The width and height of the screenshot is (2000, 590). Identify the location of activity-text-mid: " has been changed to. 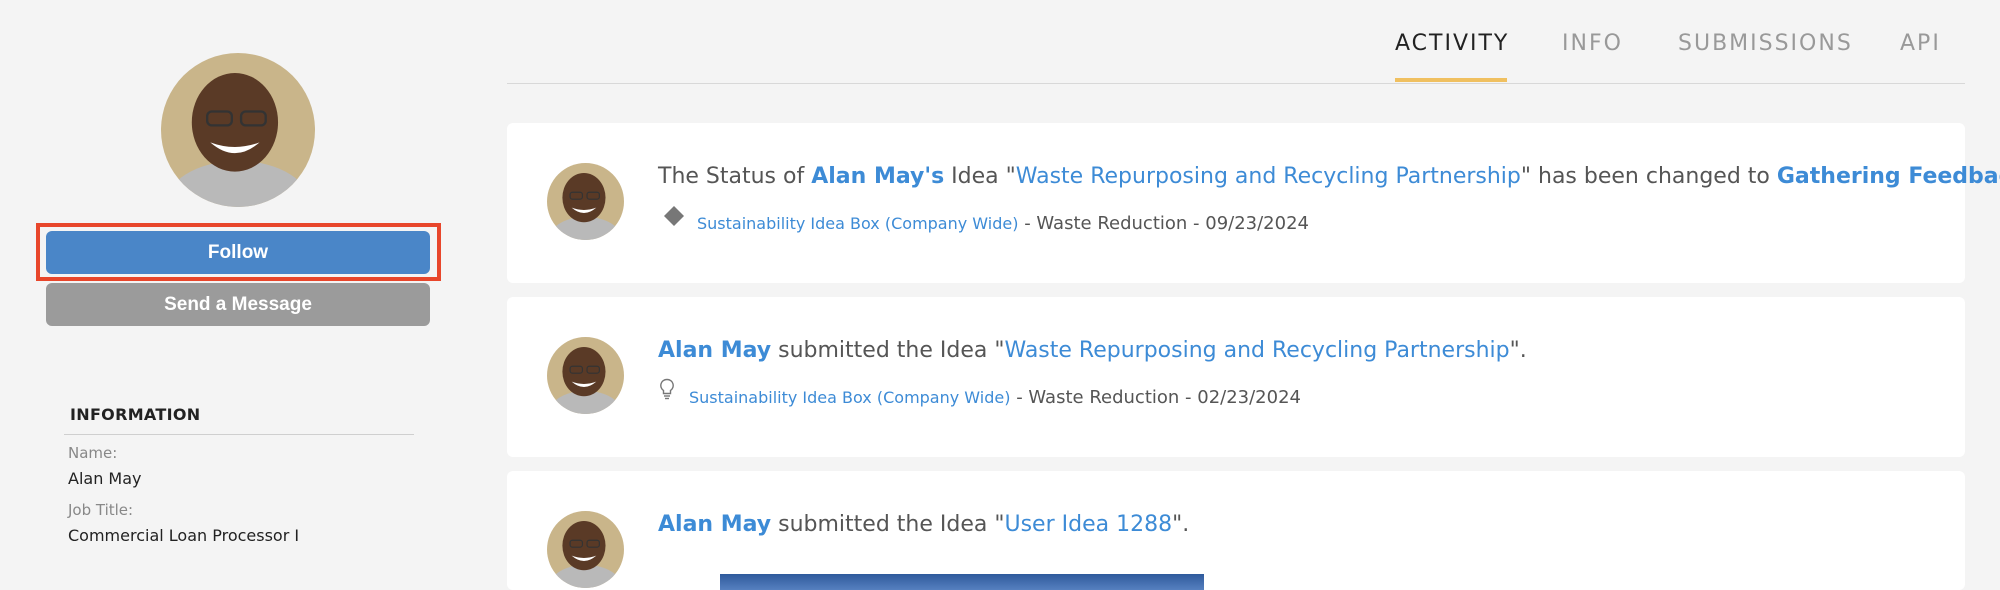
(1648, 176).